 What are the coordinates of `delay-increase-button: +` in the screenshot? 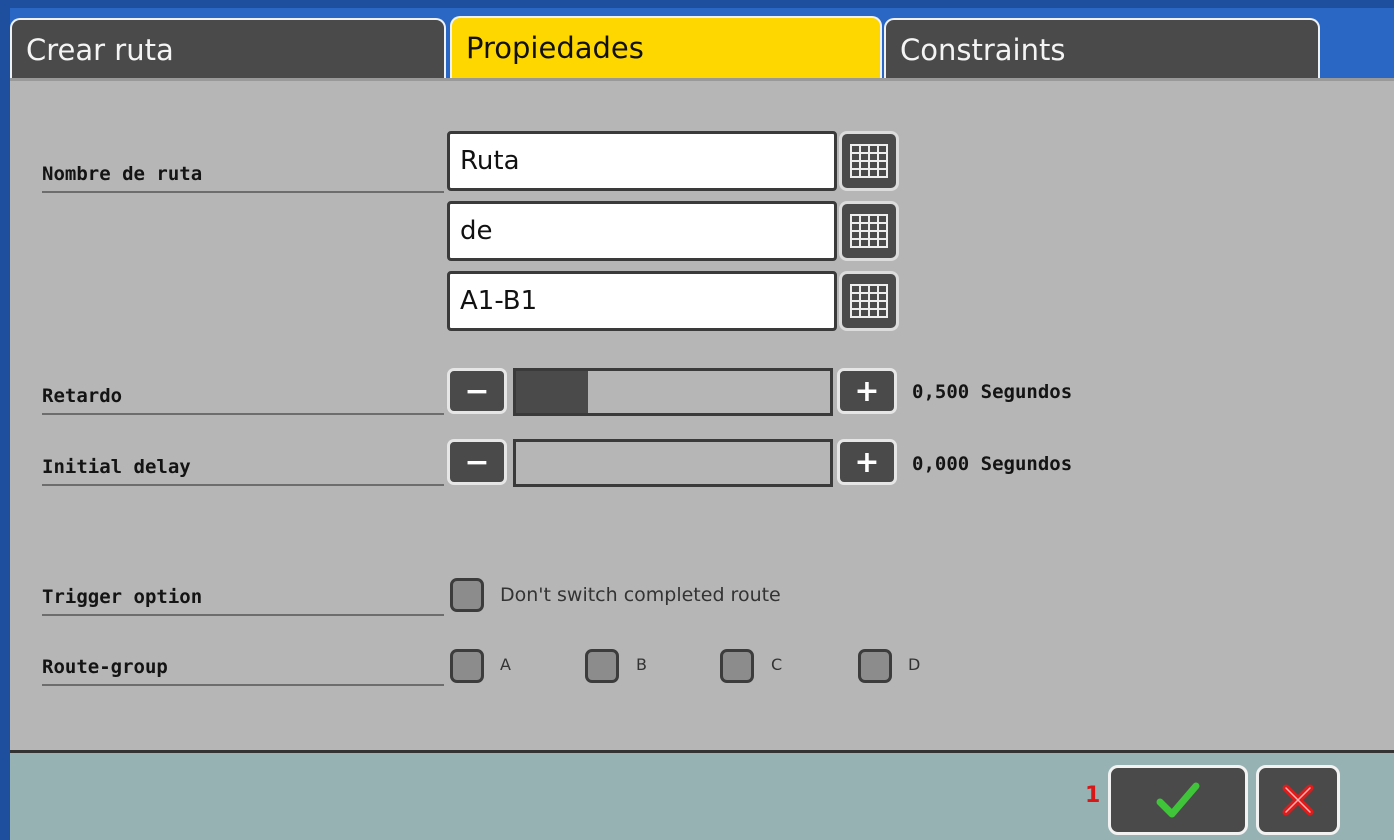 It's located at (867, 391).